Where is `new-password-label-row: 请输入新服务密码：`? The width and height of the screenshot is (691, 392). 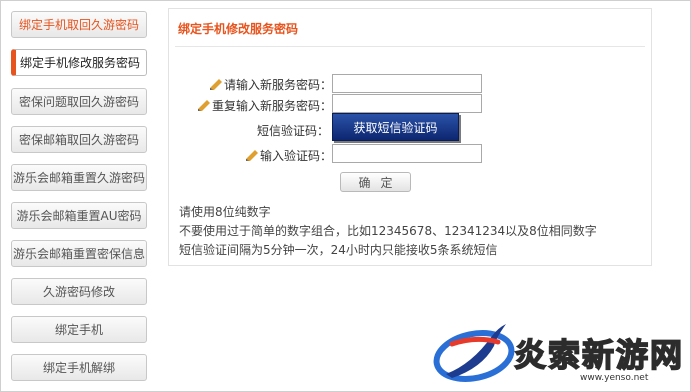 new-password-label-row: 请输入新服务密码： is located at coordinates (270, 84).